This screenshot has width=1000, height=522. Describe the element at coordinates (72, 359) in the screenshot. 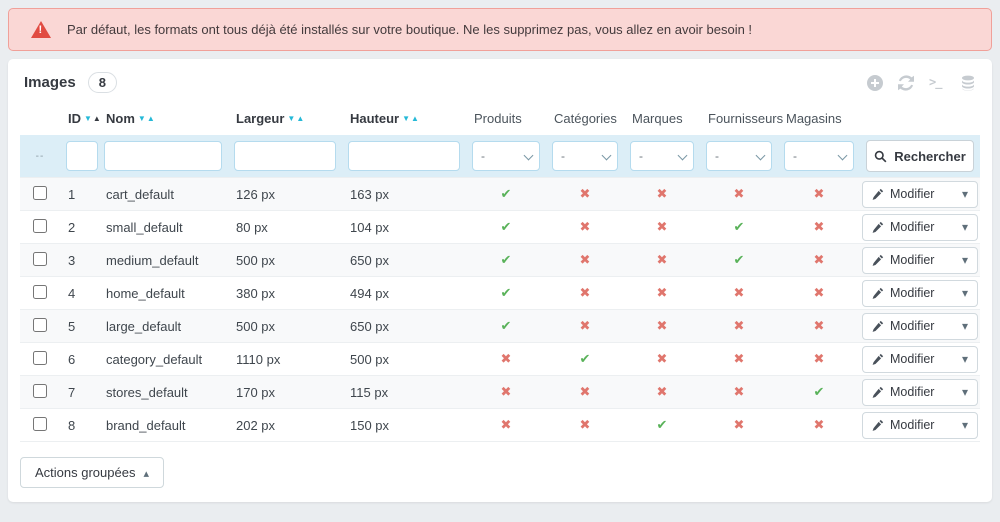

I see `row-id: 6` at that location.